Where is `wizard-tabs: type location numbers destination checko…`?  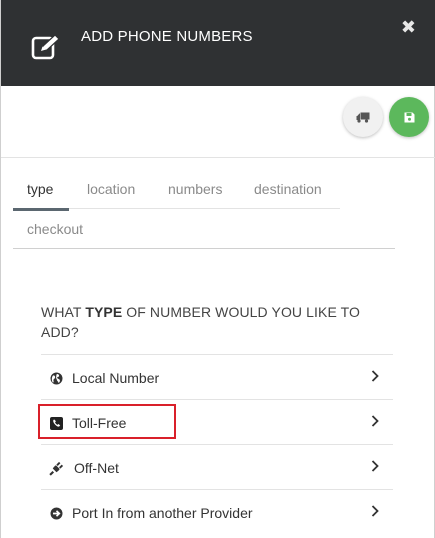
wizard-tabs: type location numbers destination checko… is located at coordinates (204, 210).